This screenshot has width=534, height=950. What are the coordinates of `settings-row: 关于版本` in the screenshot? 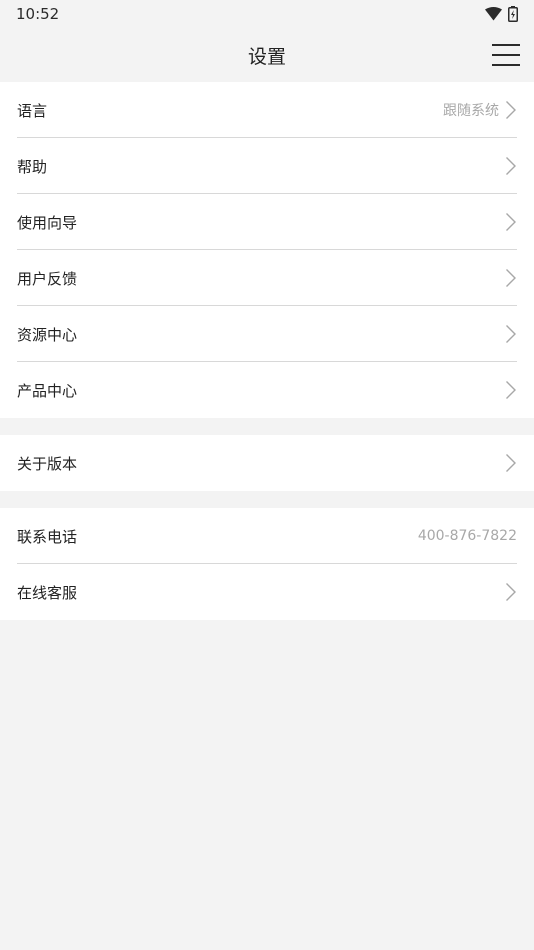 It's located at (267, 463).